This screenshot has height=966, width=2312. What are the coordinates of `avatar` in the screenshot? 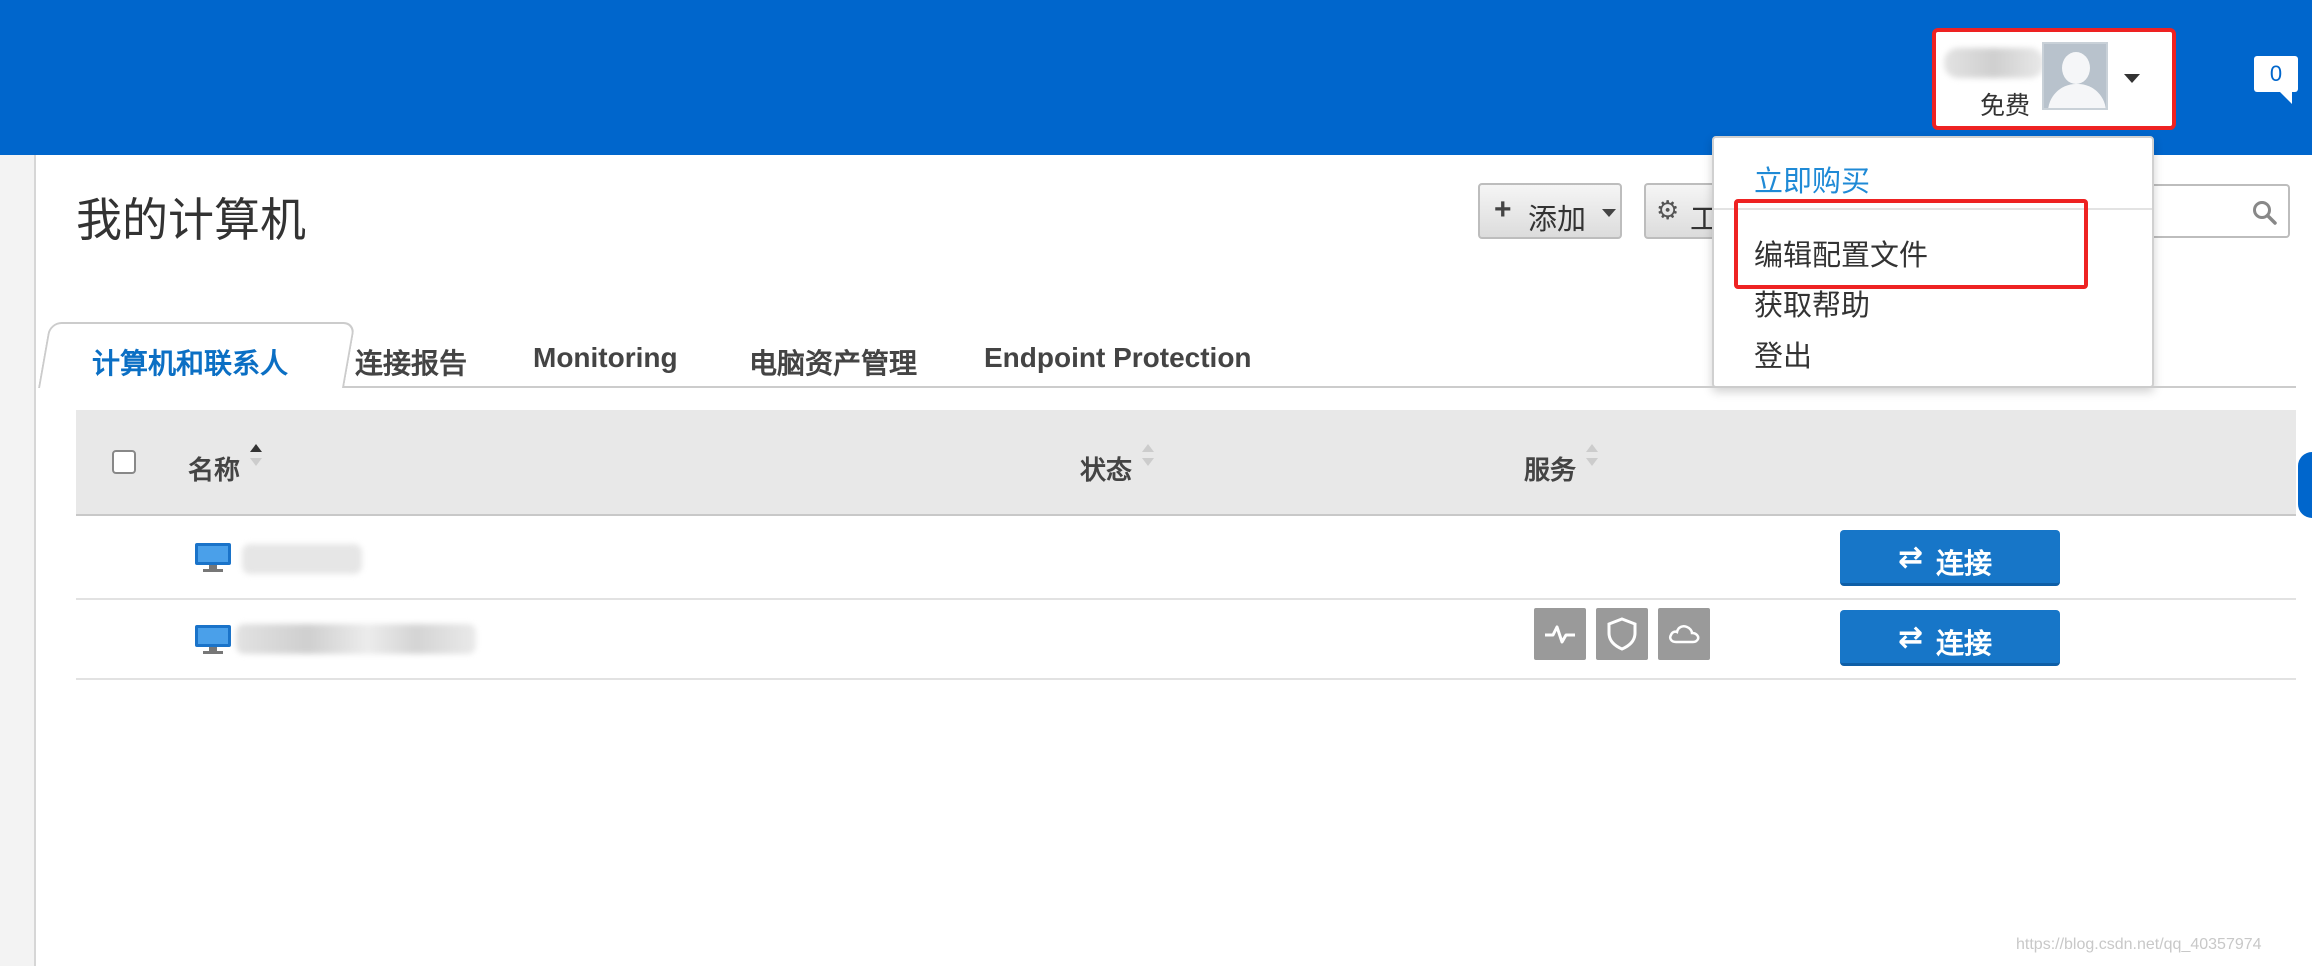 It's located at (2075, 76).